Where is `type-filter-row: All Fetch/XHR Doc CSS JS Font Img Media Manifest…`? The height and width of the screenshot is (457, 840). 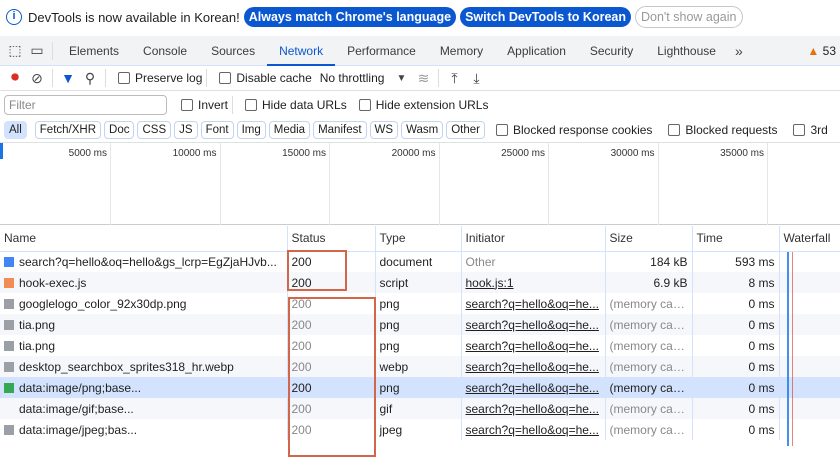 type-filter-row: All Fetch/XHR Doc CSS JS Font Img Media Manifest… is located at coordinates (420, 130).